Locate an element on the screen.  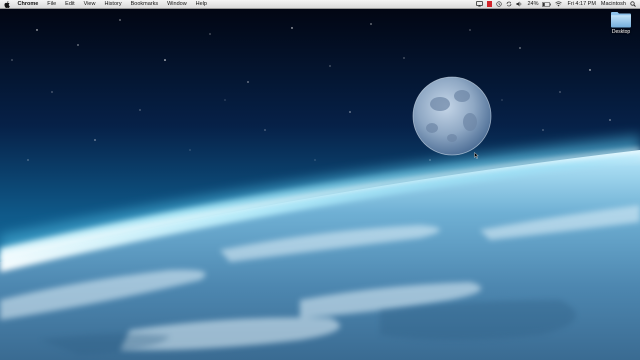
red-status-icon is located at coordinates (490, 4).